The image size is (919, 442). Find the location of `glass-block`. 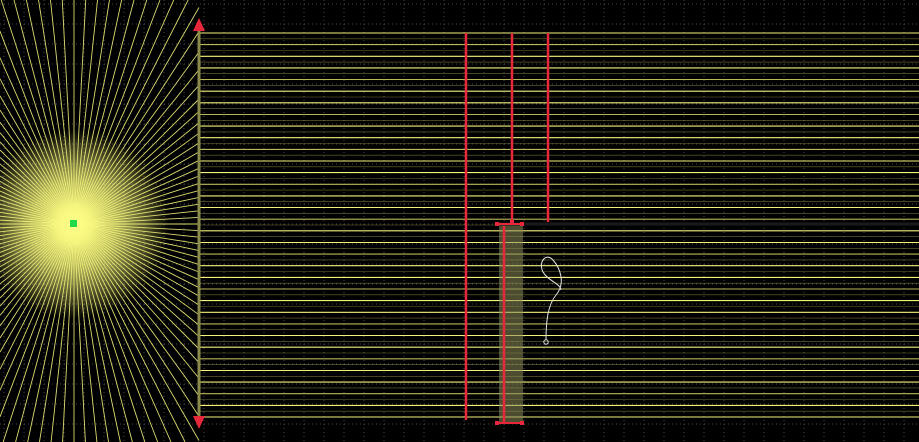

glass-block is located at coordinates (511, 324).